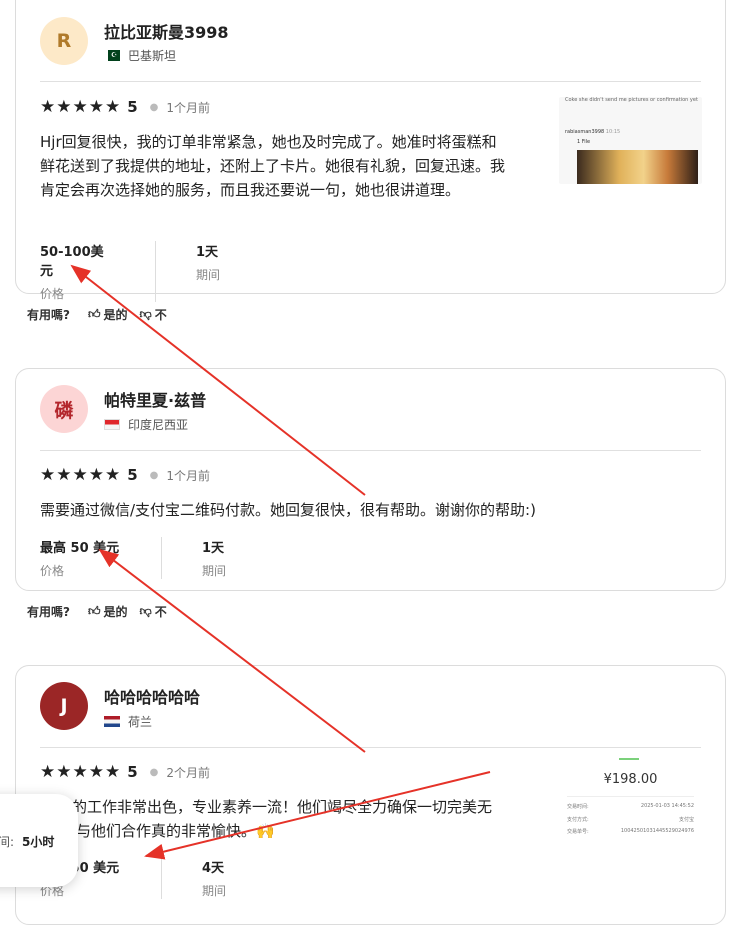 This screenshot has width=748, height=925. What do you see at coordinates (72, 262) in the screenshot?
I see `price-value: 50-100美元` at bounding box center [72, 262].